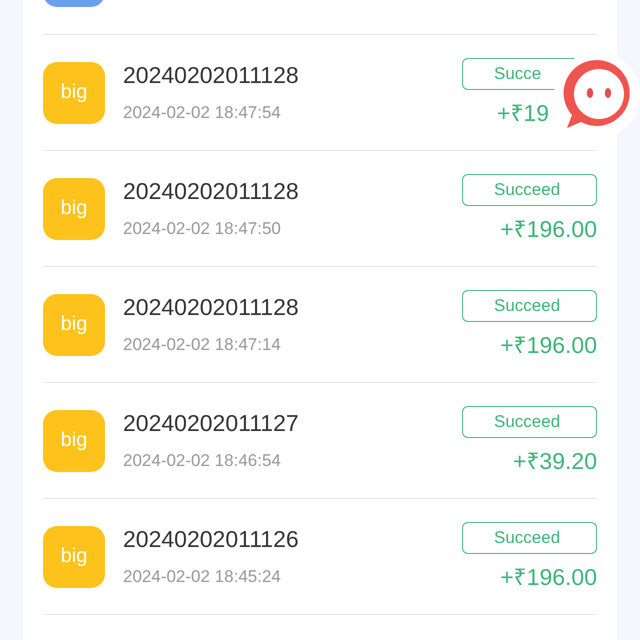 The width and height of the screenshot is (640, 640). I want to click on order-number: 20240202011127, so click(211, 423).